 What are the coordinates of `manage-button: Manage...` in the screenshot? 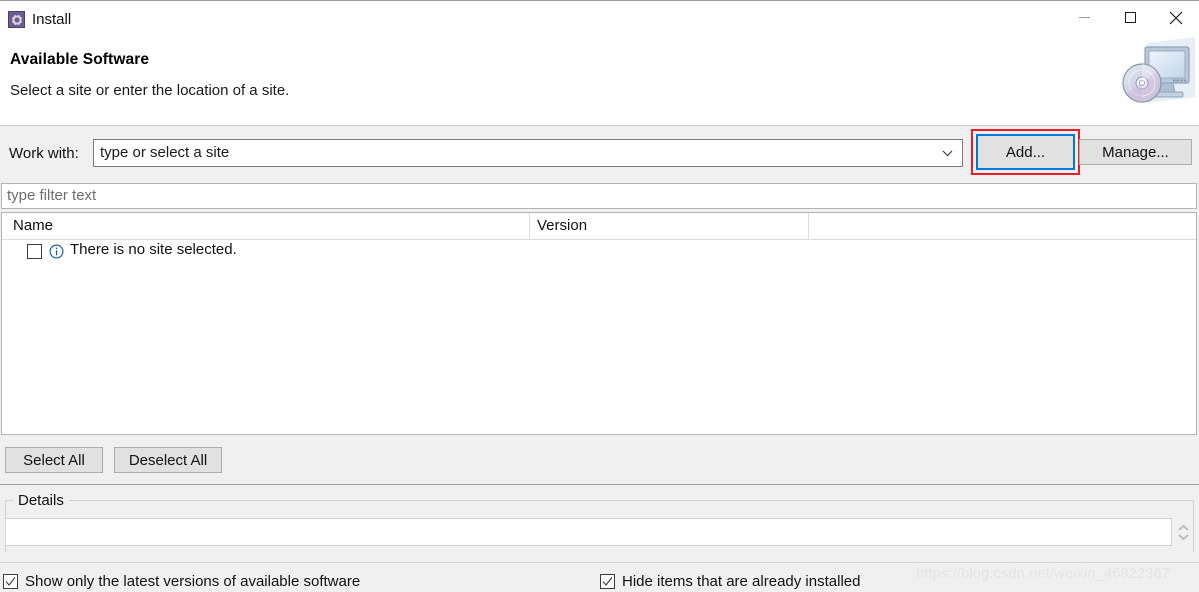 It's located at (1135, 152).